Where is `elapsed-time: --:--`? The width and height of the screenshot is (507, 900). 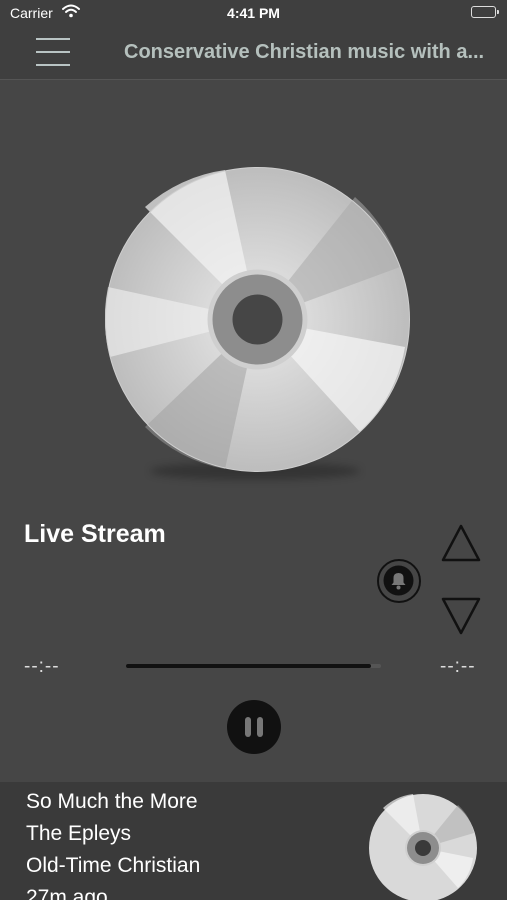 elapsed-time: --:-- is located at coordinates (42, 666).